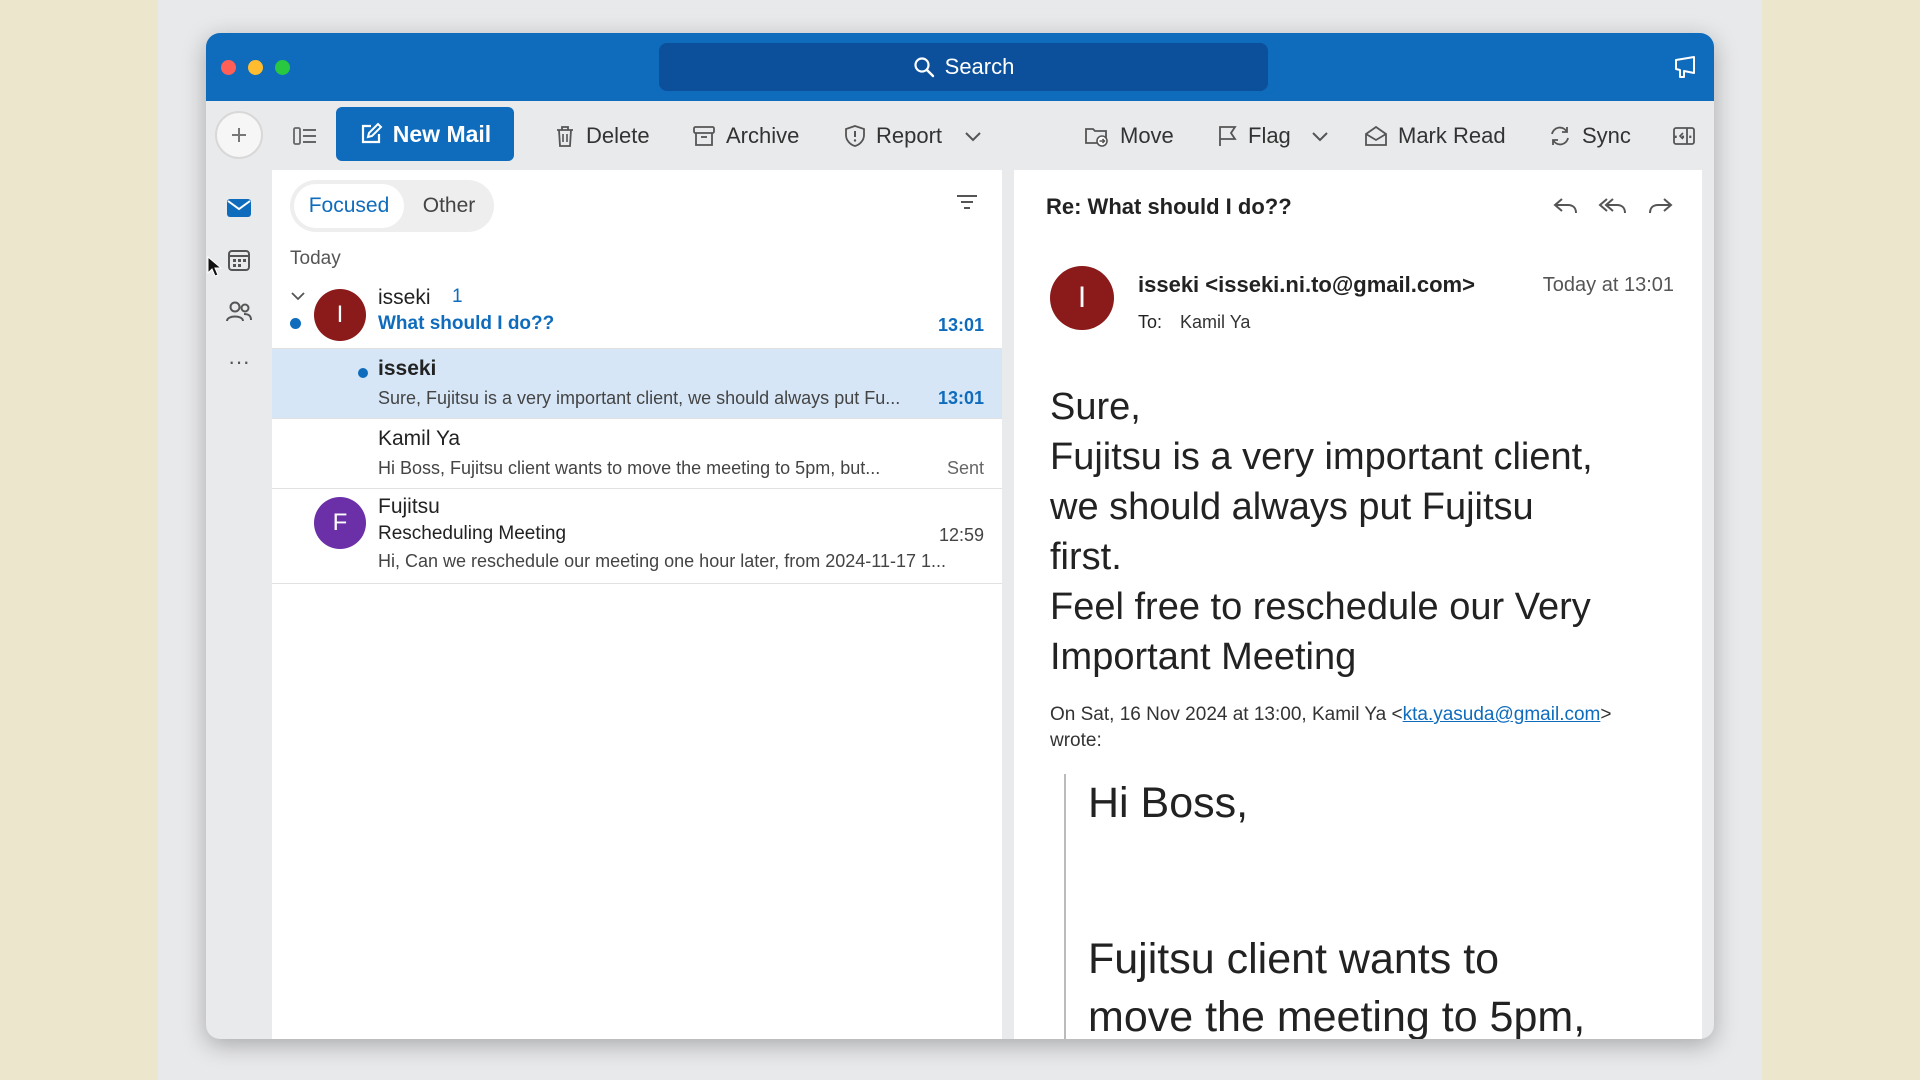 The height and width of the screenshot is (1080, 1920). Describe the element at coordinates (1096, 137) in the screenshot. I see `folder-move-icon` at that location.